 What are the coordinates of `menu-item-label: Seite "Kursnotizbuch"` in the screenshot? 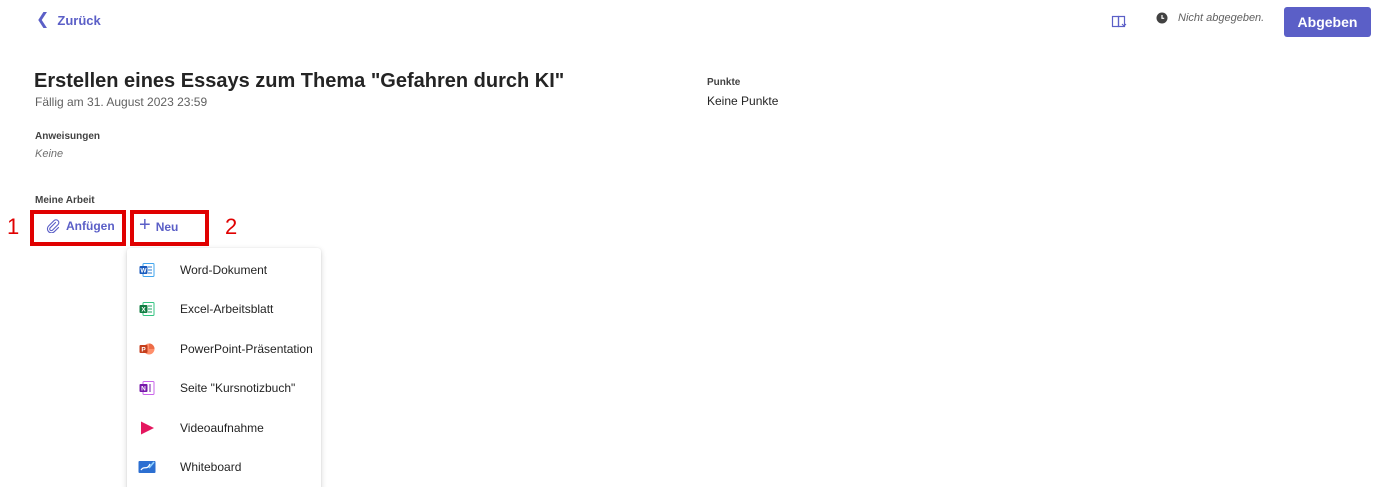 It's located at (238, 388).